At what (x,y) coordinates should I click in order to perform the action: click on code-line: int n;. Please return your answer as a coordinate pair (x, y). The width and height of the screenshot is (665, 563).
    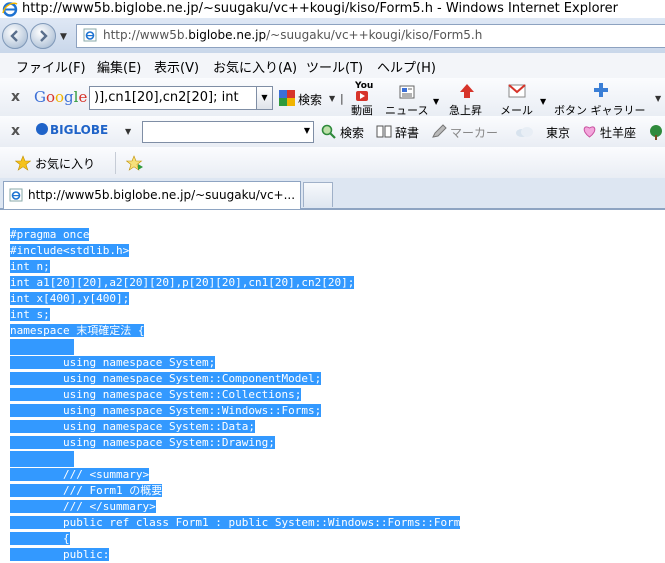
    Looking at the image, I should click on (30, 266).